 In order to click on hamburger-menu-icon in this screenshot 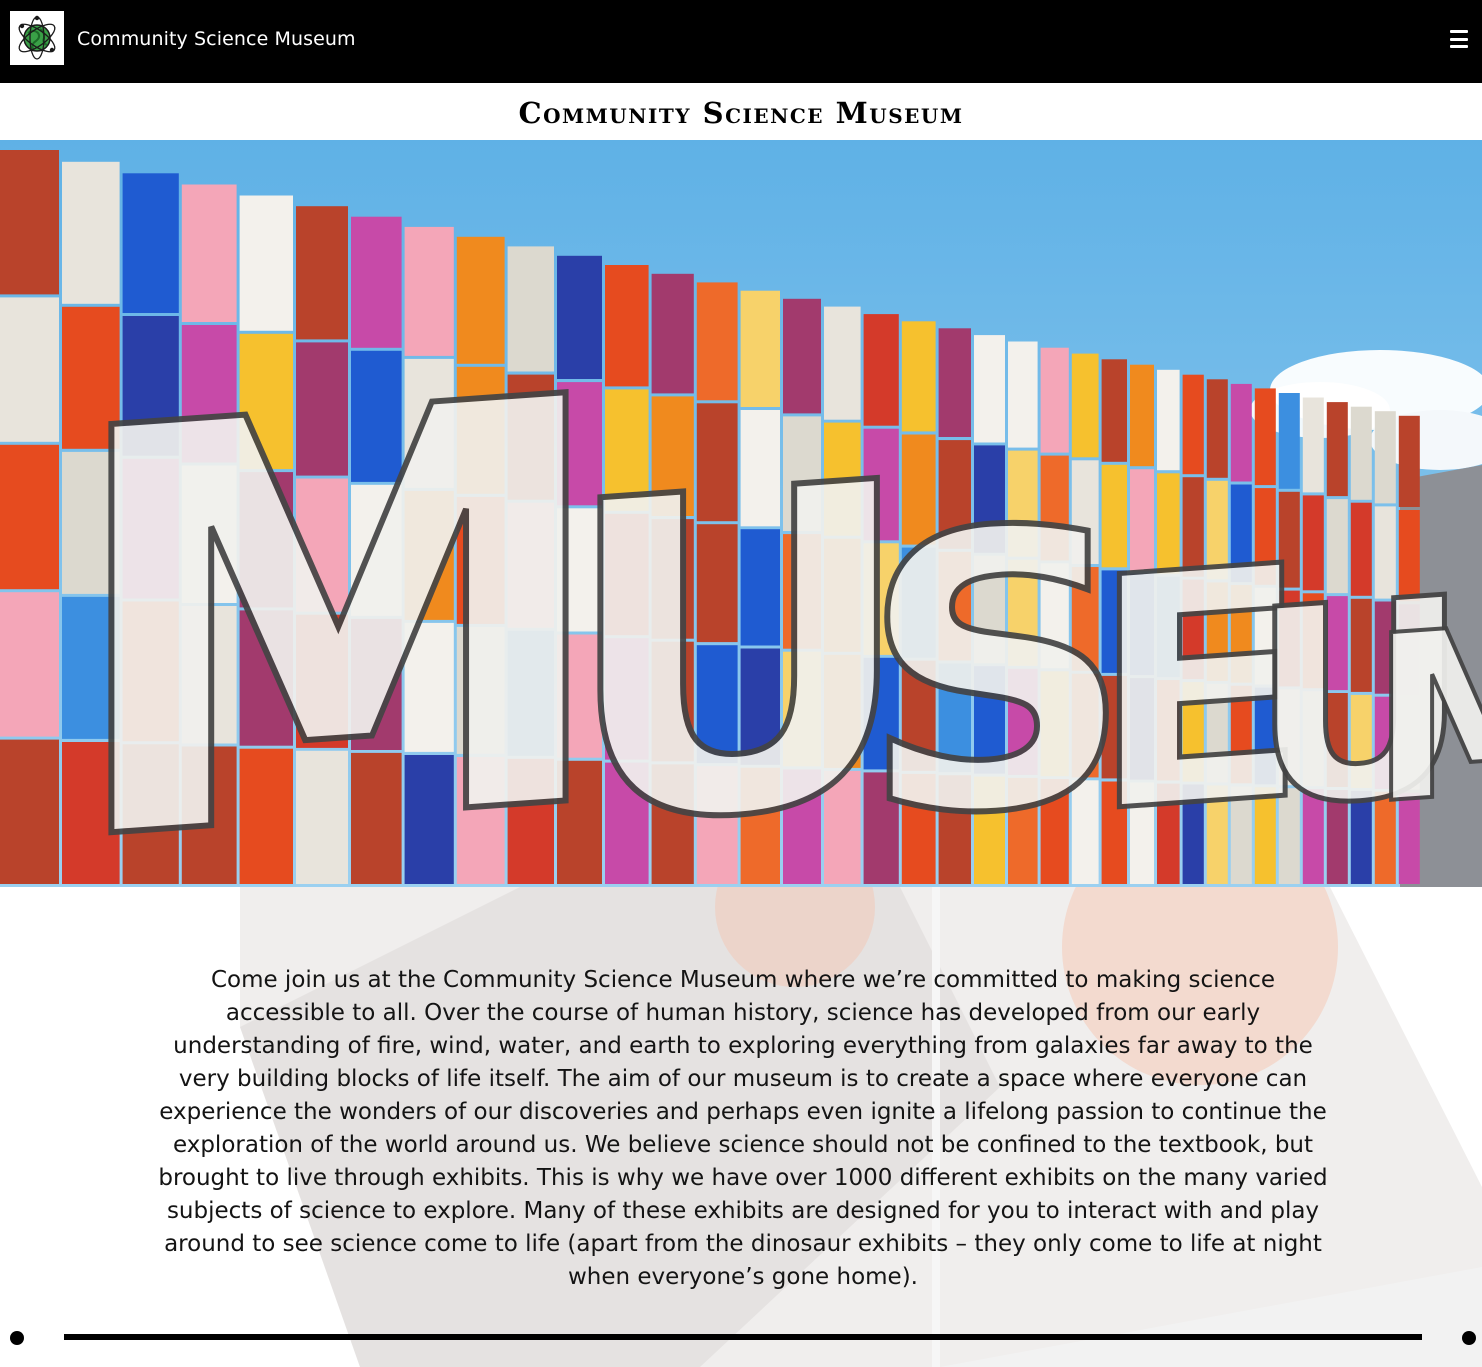, I will do `click(1459, 39)`.